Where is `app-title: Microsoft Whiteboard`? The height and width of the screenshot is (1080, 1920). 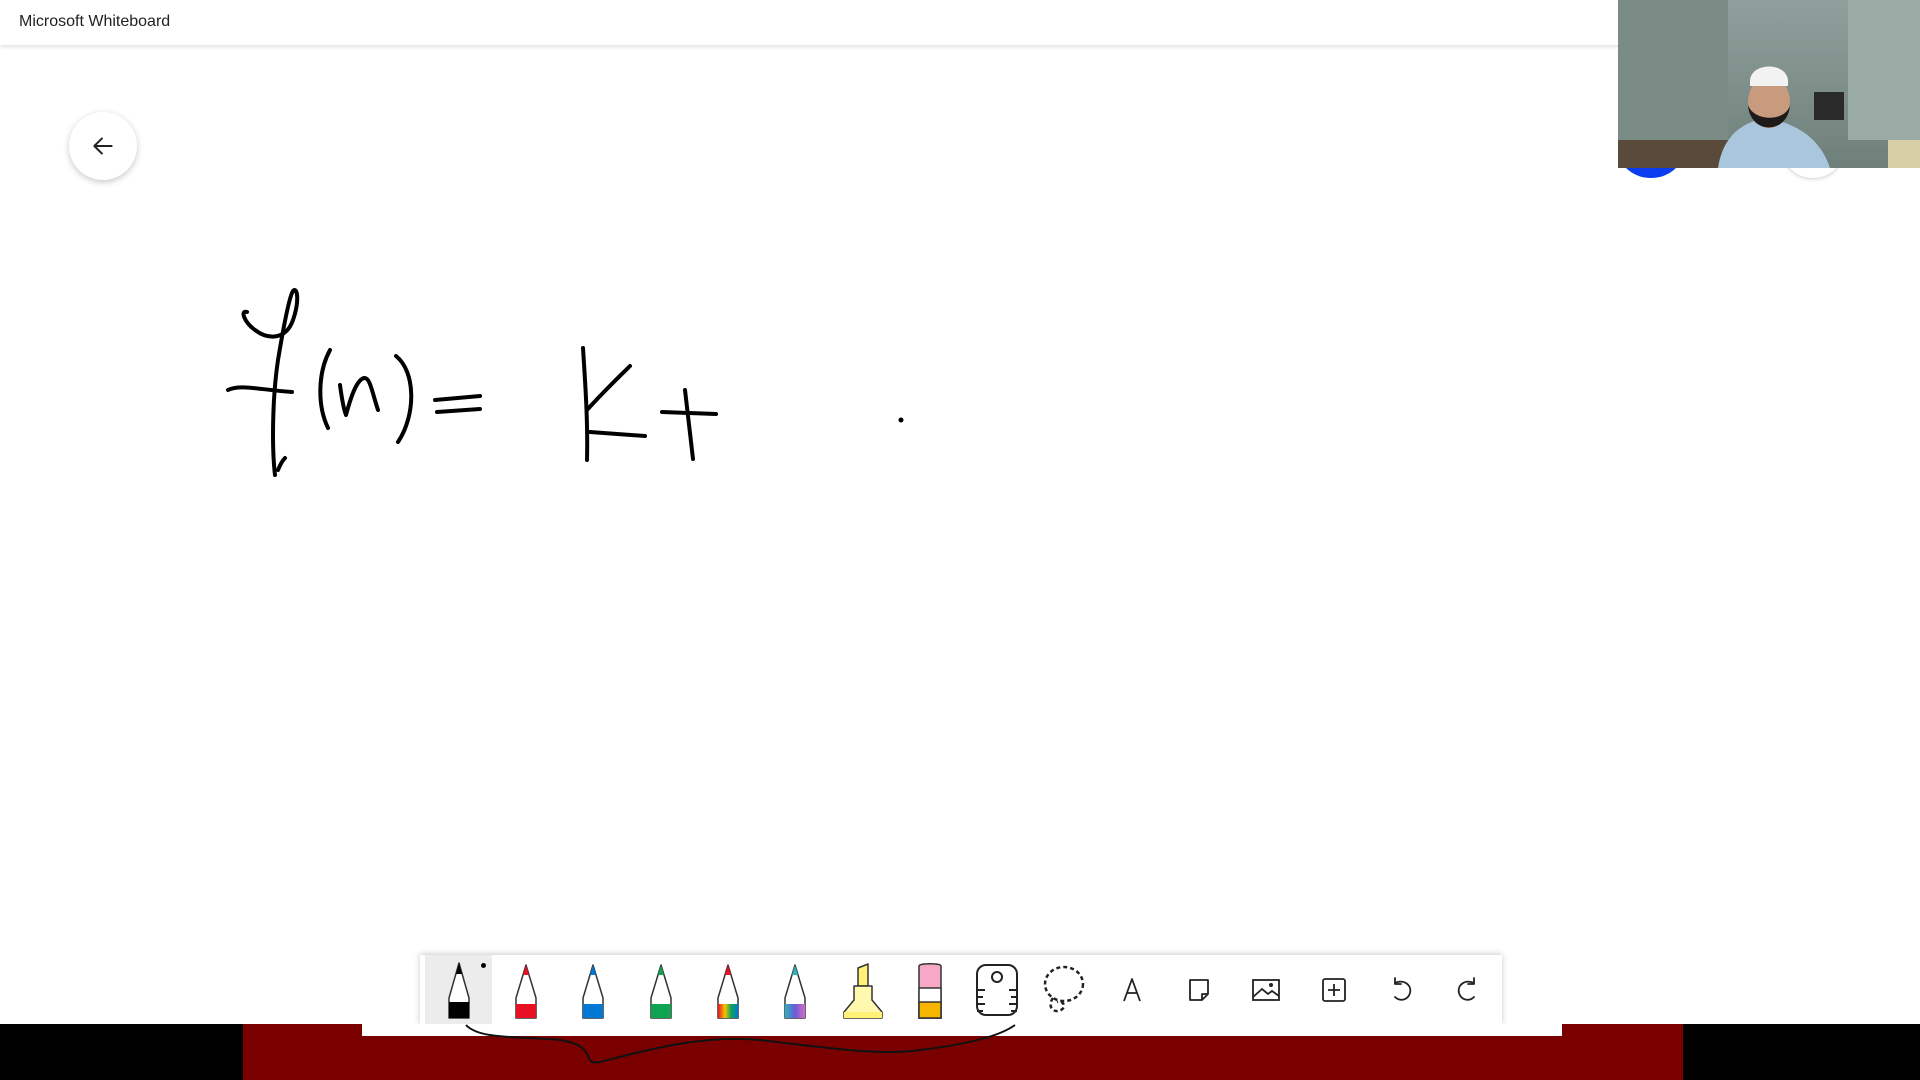
app-title: Microsoft Whiteboard is located at coordinates (95, 21).